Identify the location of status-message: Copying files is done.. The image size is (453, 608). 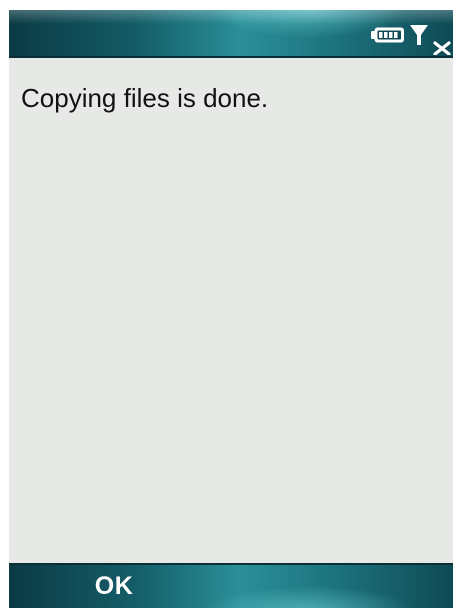
(145, 98).